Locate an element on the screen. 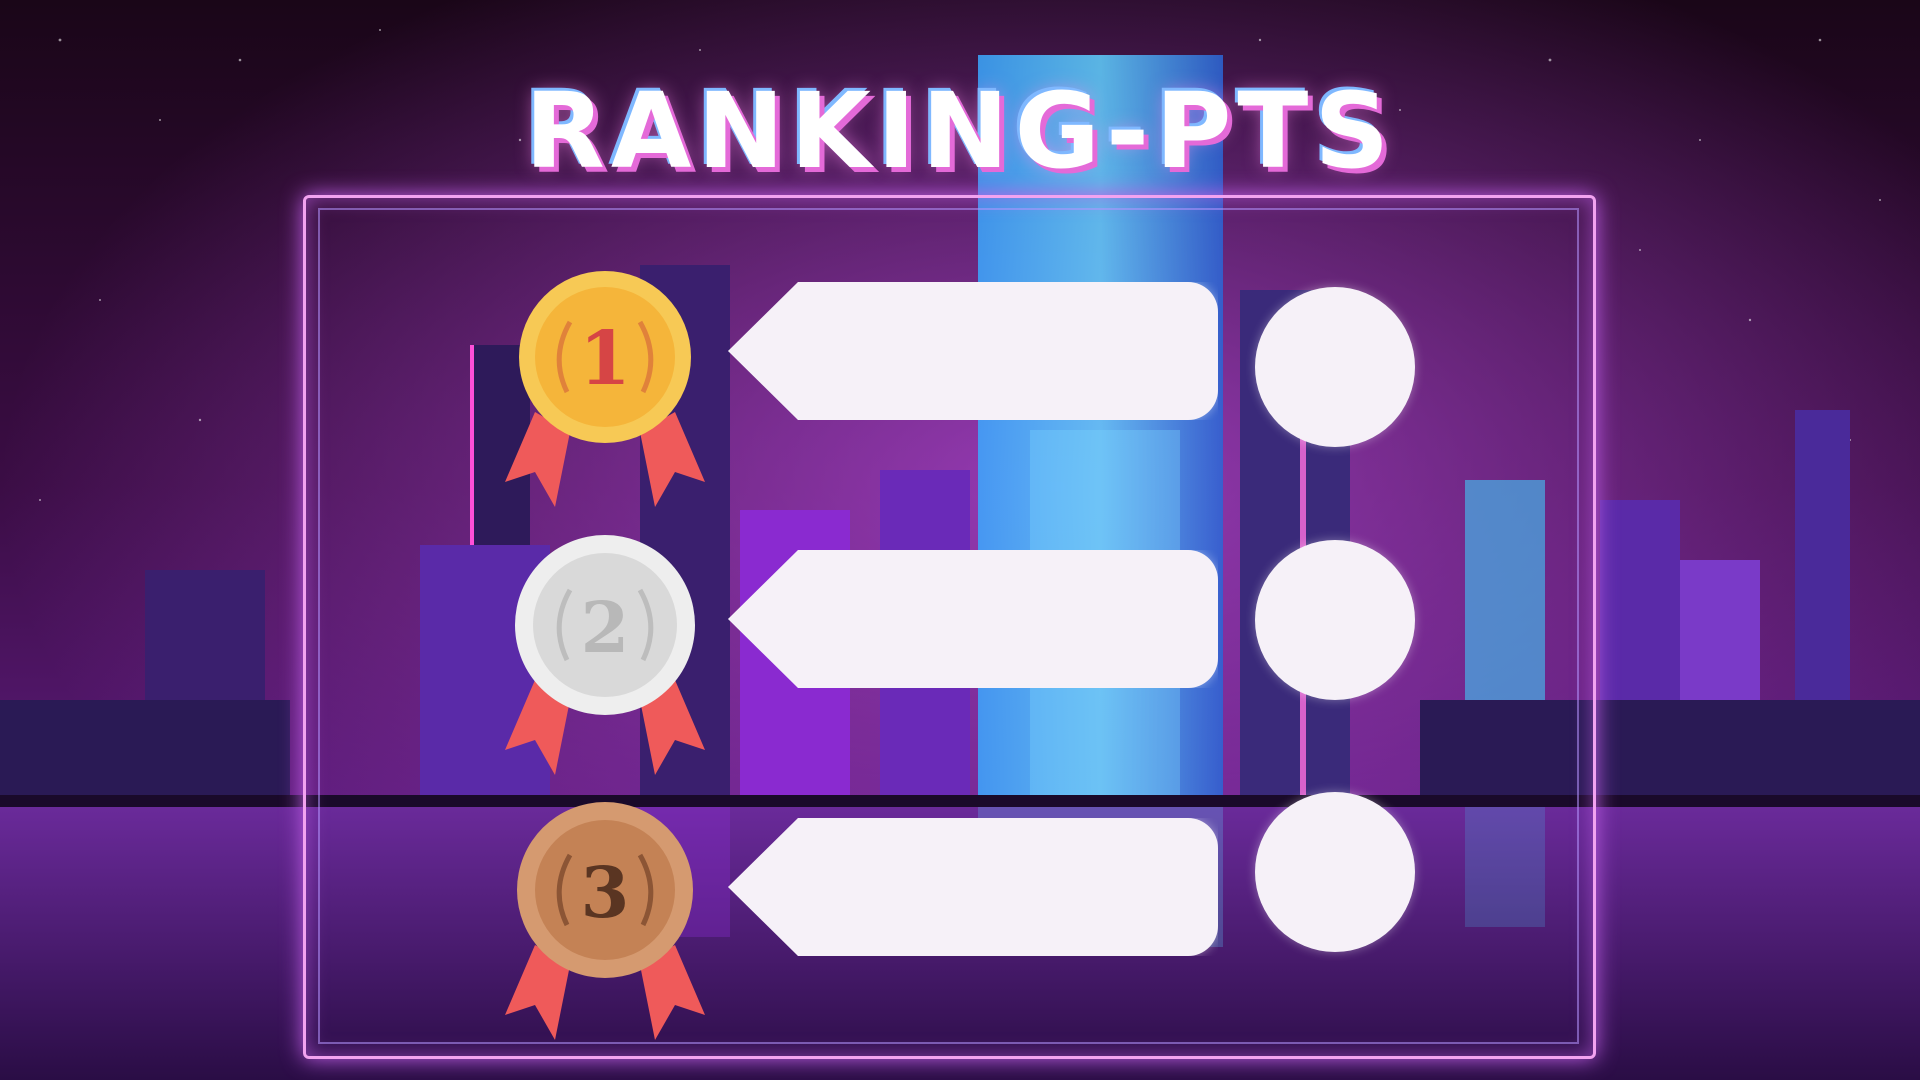  rank-number-1: 1 is located at coordinates (605, 359).